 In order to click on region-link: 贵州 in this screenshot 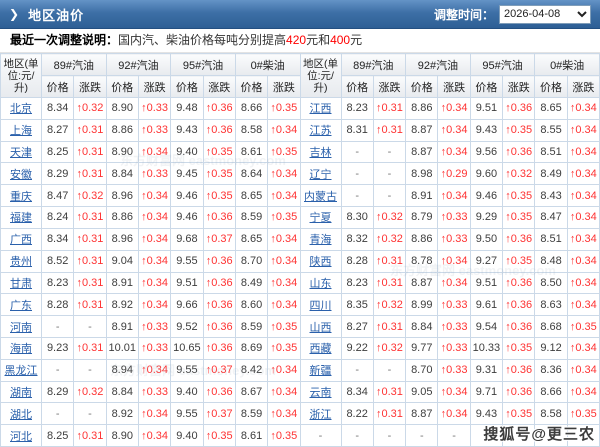, I will do `click(21, 262)`.